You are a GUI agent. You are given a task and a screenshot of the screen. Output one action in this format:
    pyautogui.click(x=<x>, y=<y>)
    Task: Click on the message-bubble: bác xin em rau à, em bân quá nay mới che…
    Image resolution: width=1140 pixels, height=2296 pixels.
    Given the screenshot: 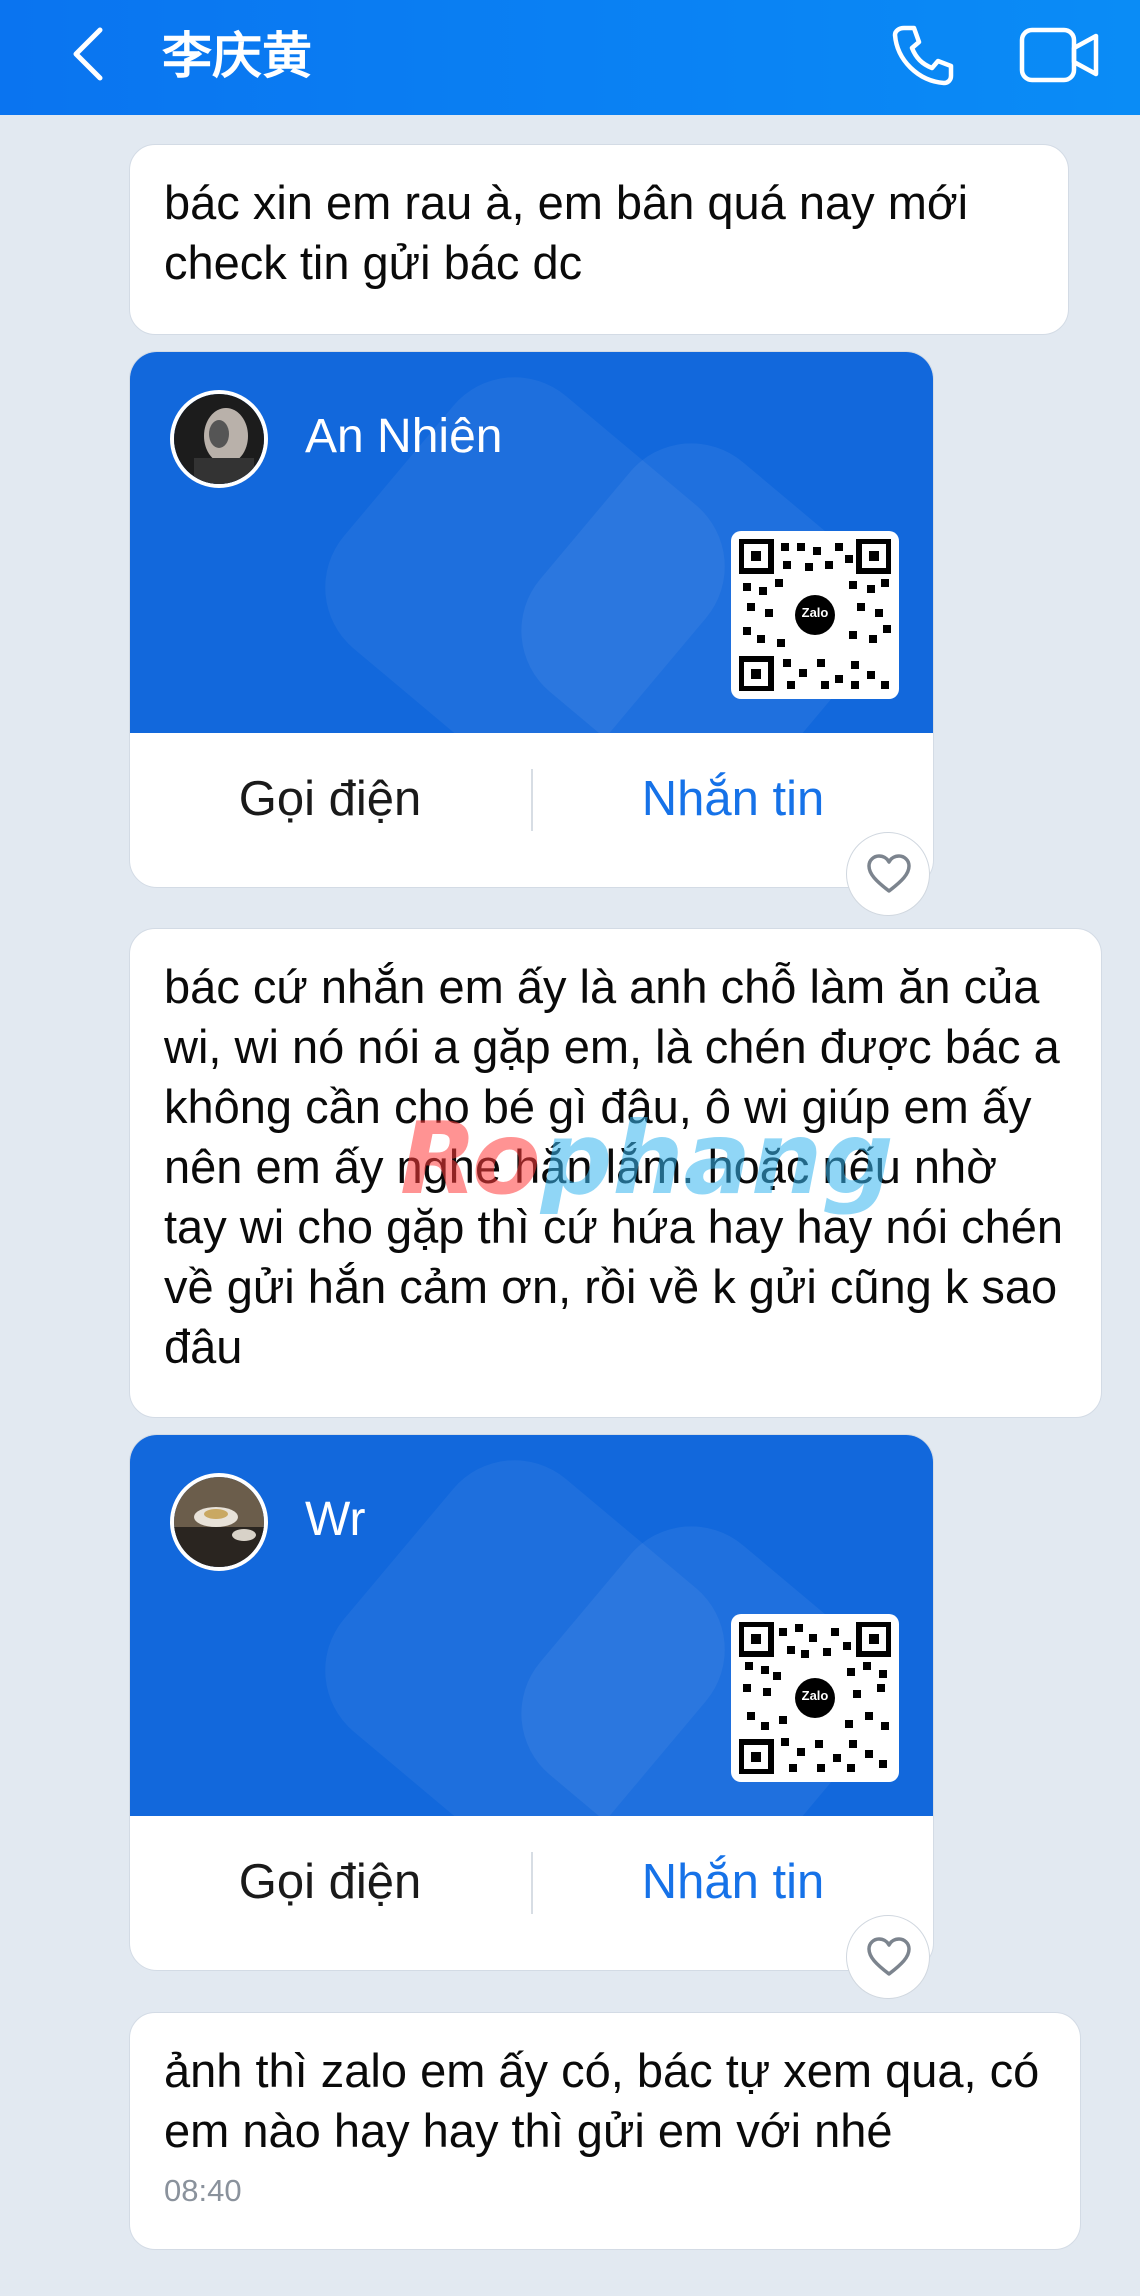 What is the action you would take?
    pyautogui.click(x=599, y=239)
    